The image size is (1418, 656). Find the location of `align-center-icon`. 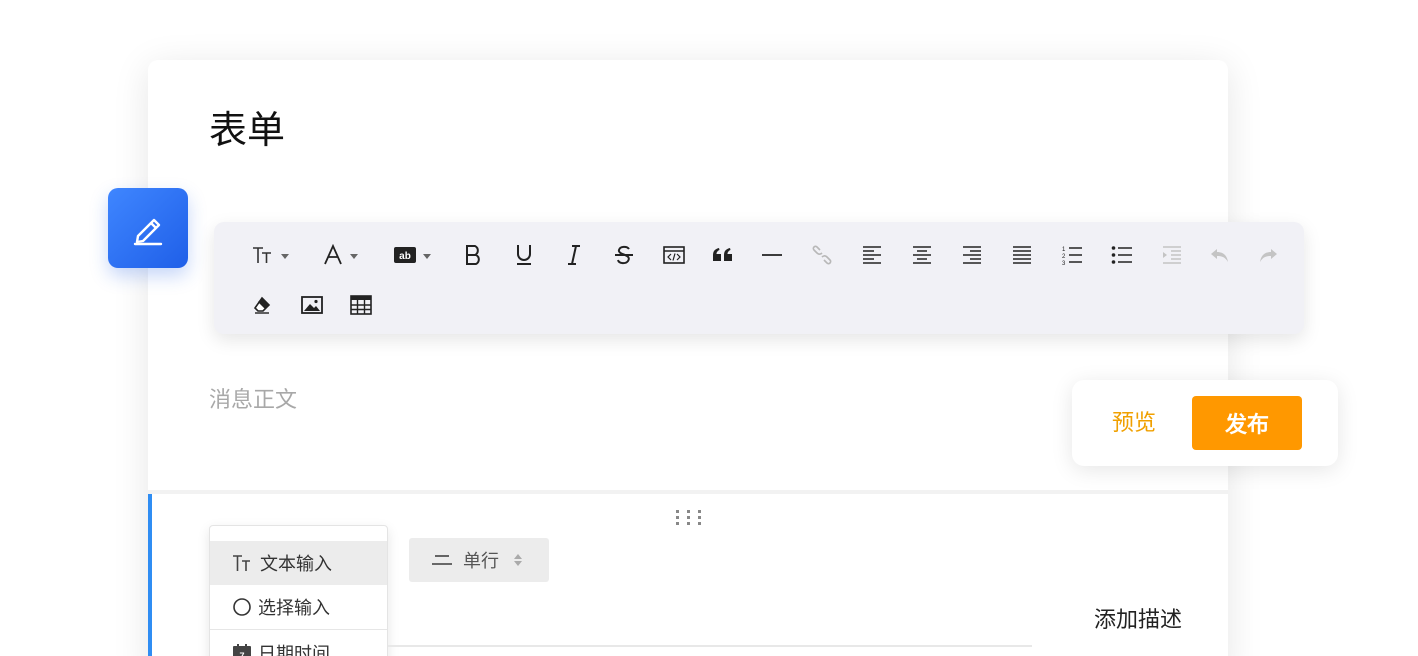

align-center-icon is located at coordinates (922, 255).